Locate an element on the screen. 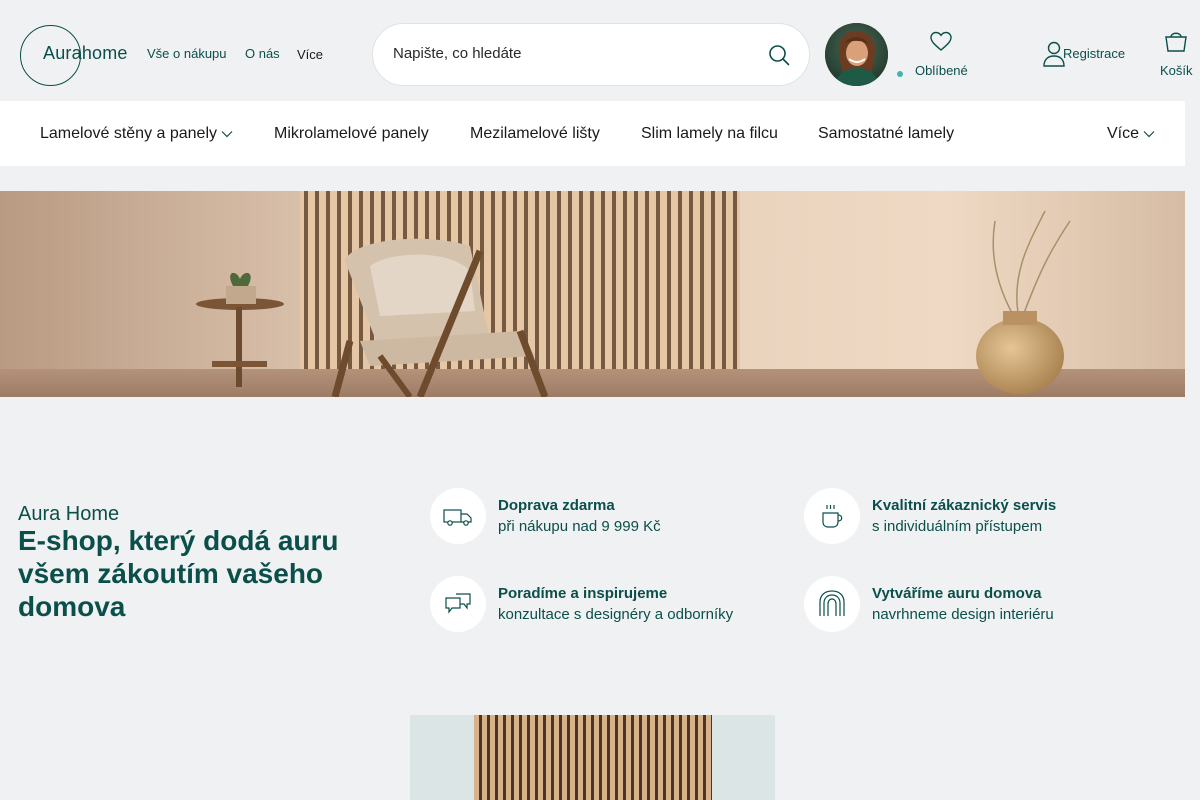  category-more: Více is located at coordinates (1131, 134).